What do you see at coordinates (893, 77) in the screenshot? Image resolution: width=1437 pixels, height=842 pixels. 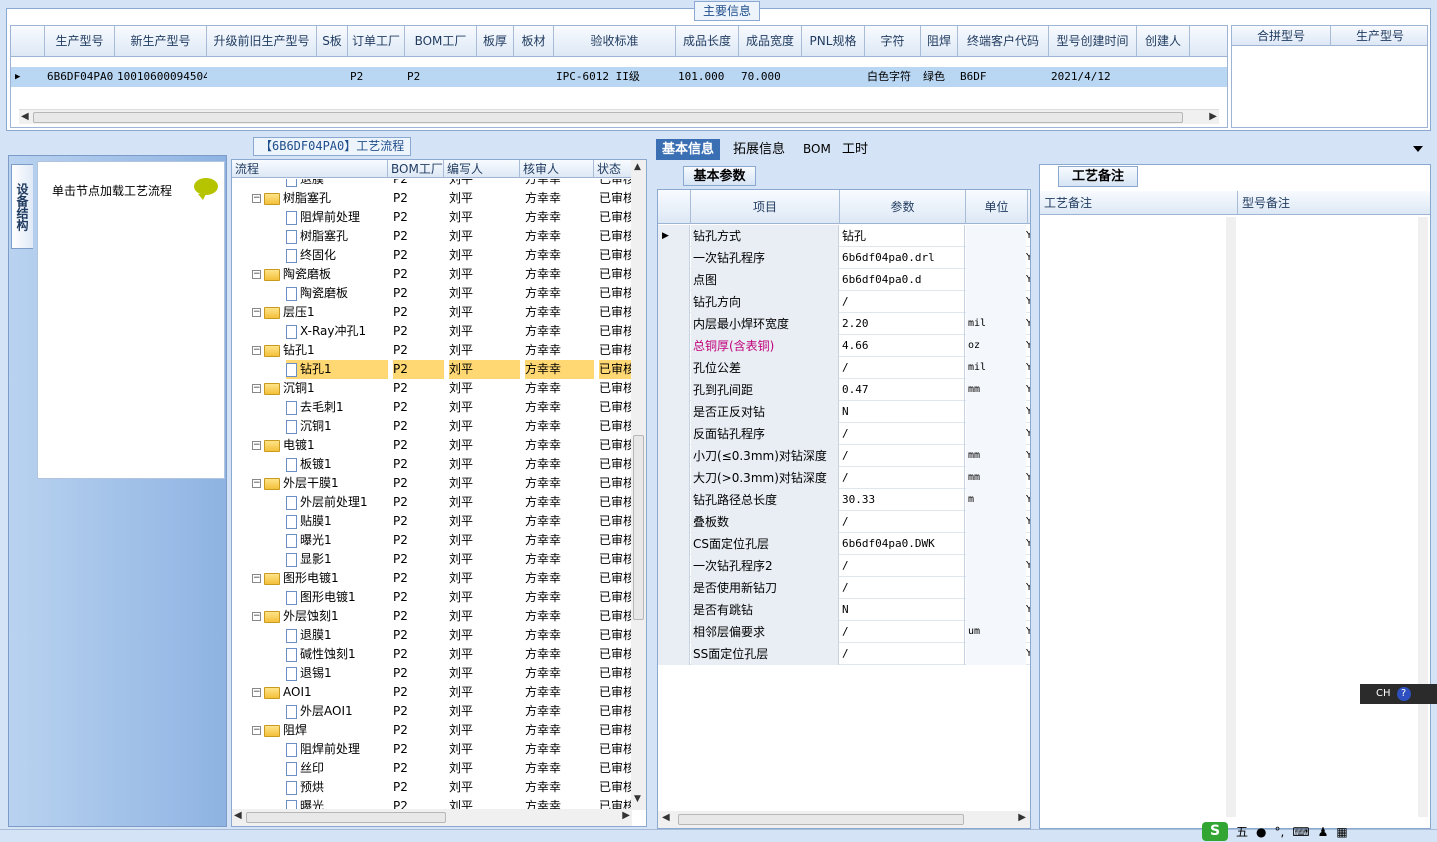 I see `table-cell: 白色字符` at bounding box center [893, 77].